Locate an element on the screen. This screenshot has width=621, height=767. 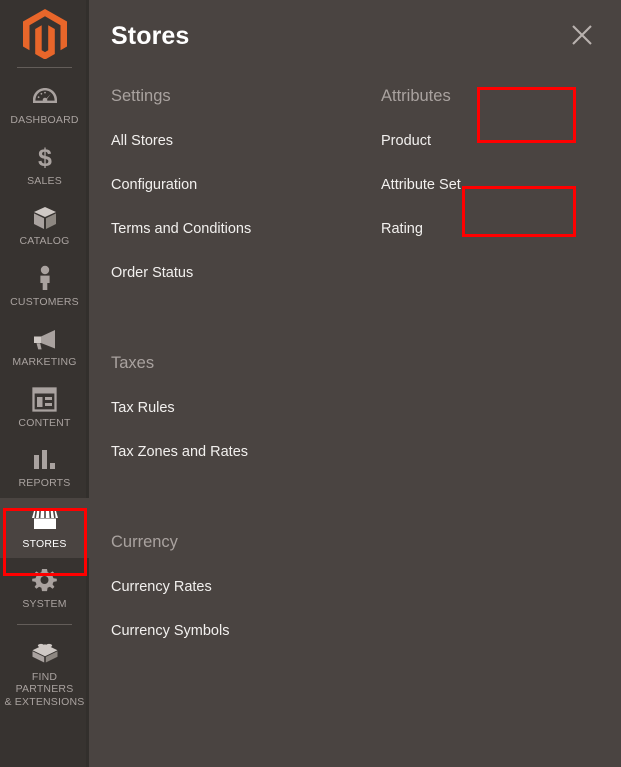
sidebar-item-label: DASHBOARD is located at coordinates (44, 120).